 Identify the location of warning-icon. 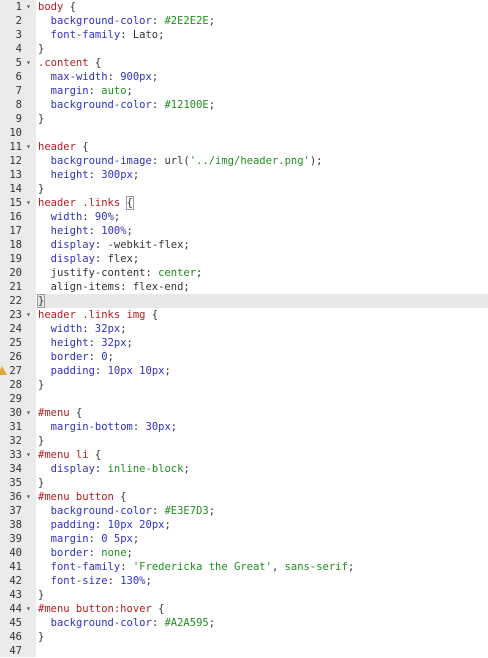
(3, 370).